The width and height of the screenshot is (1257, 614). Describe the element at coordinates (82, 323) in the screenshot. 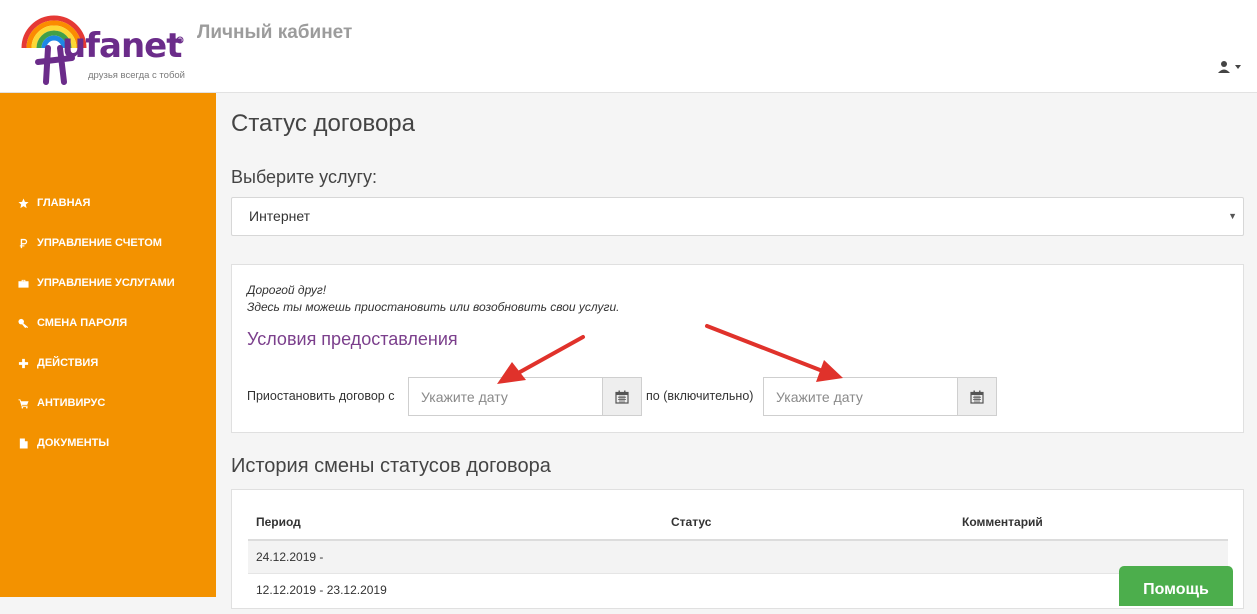

I see `sidebar-item-label: Смена пароля` at that location.